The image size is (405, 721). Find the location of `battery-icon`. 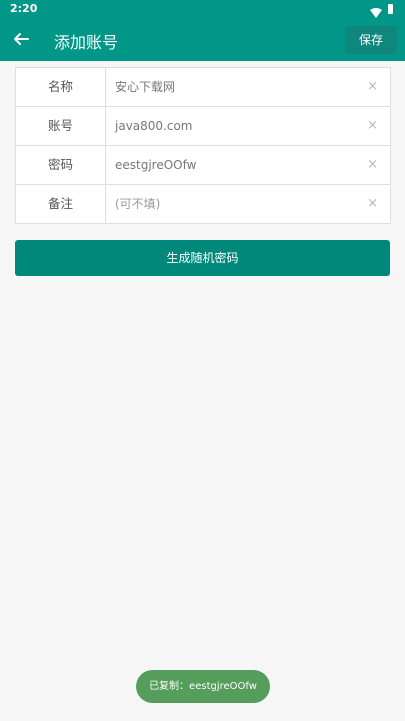

battery-icon is located at coordinates (390, 9).